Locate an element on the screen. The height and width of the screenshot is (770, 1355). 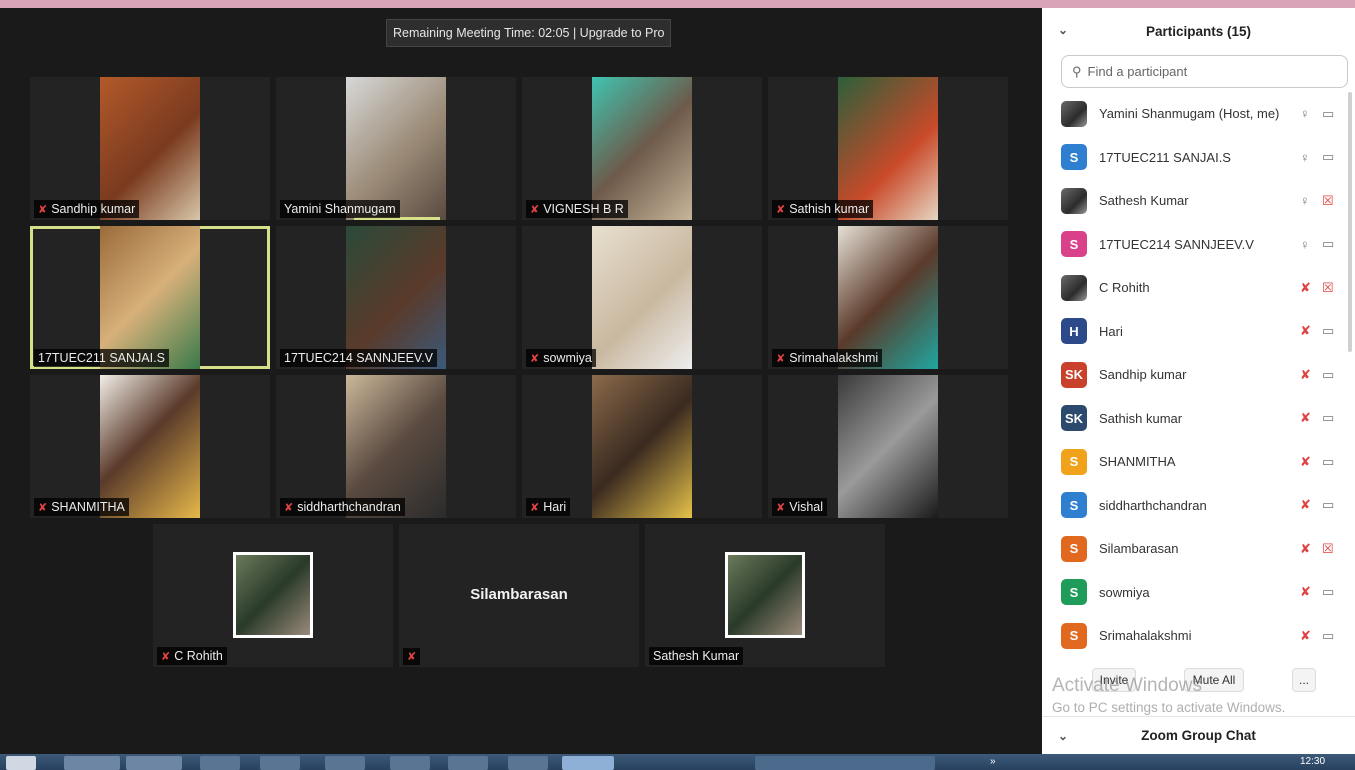
participant-name: VIGNESH B R is located at coordinates (583, 209).